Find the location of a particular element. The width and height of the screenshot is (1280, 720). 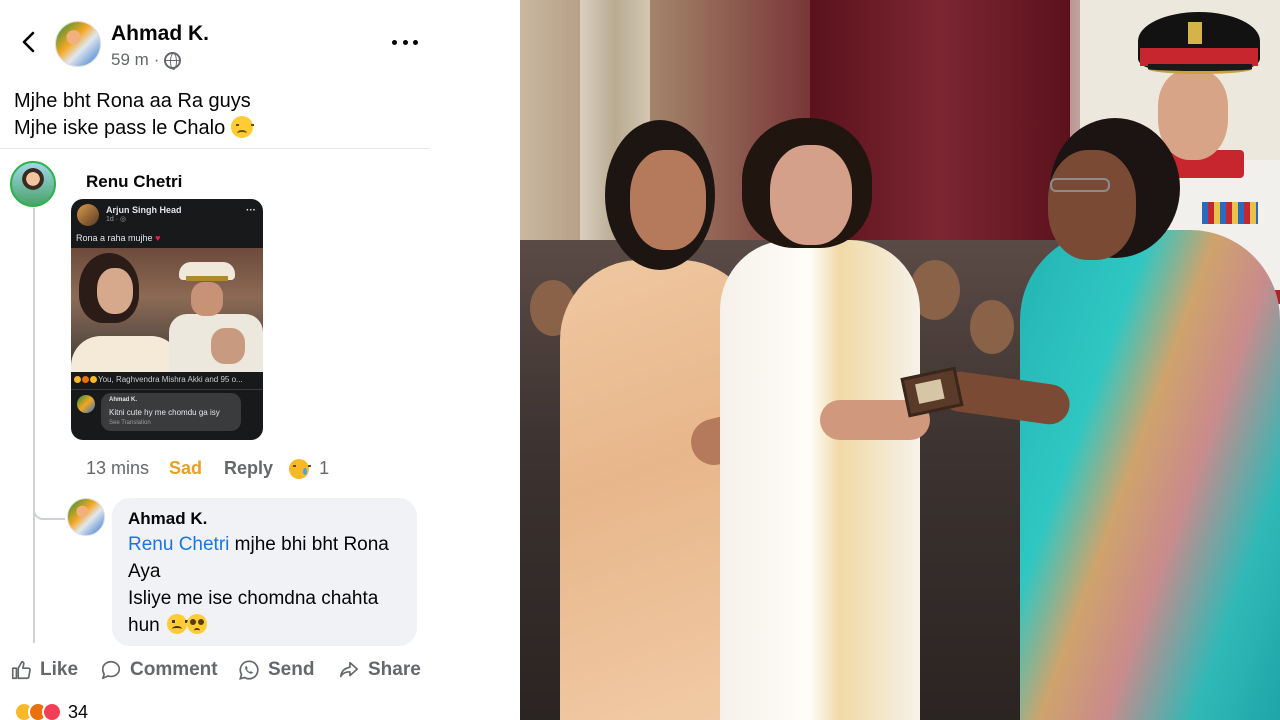

globe-icon is located at coordinates (173, 60).